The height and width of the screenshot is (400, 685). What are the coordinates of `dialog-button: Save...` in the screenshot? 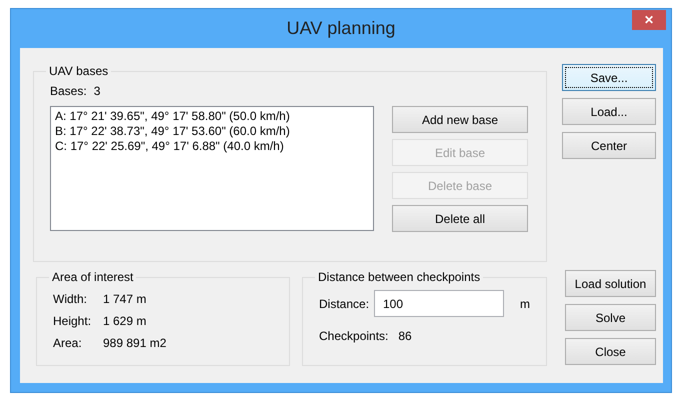 It's located at (609, 77).